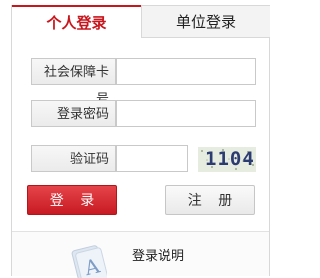  Describe the element at coordinates (210, 200) in the screenshot. I see `register-button: 注 册` at that location.